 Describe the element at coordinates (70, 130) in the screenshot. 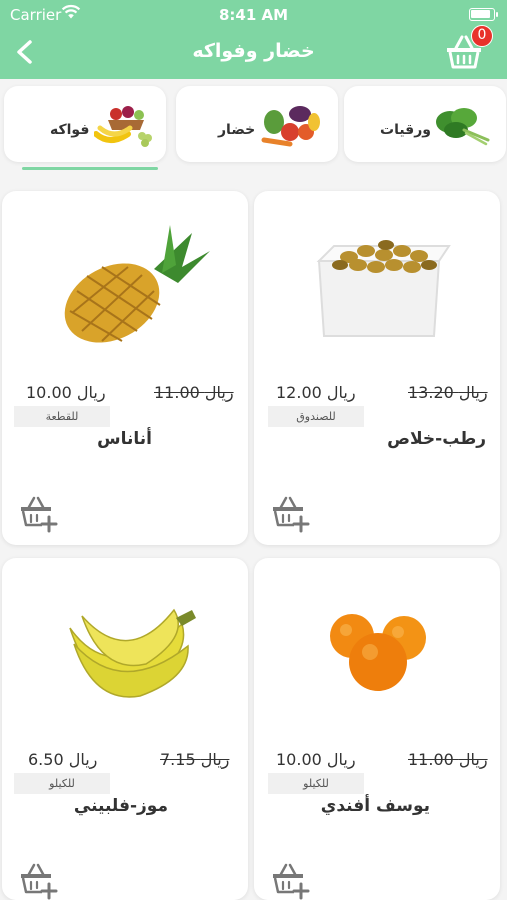

I see `tab-fruits-label: فواكه` at that location.